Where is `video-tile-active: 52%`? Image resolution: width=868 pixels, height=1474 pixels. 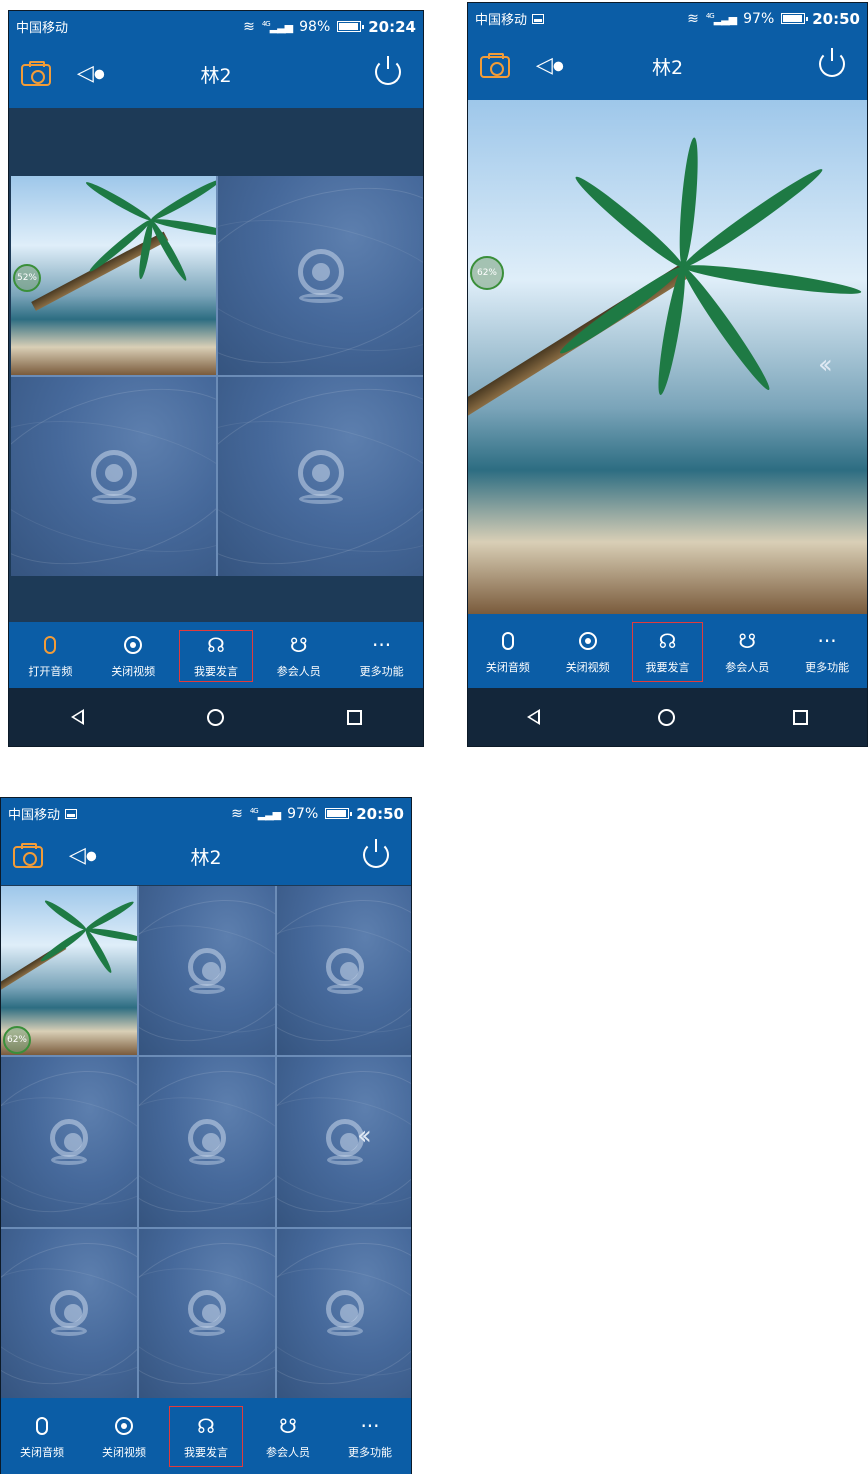 video-tile-active: 52% is located at coordinates (113, 275).